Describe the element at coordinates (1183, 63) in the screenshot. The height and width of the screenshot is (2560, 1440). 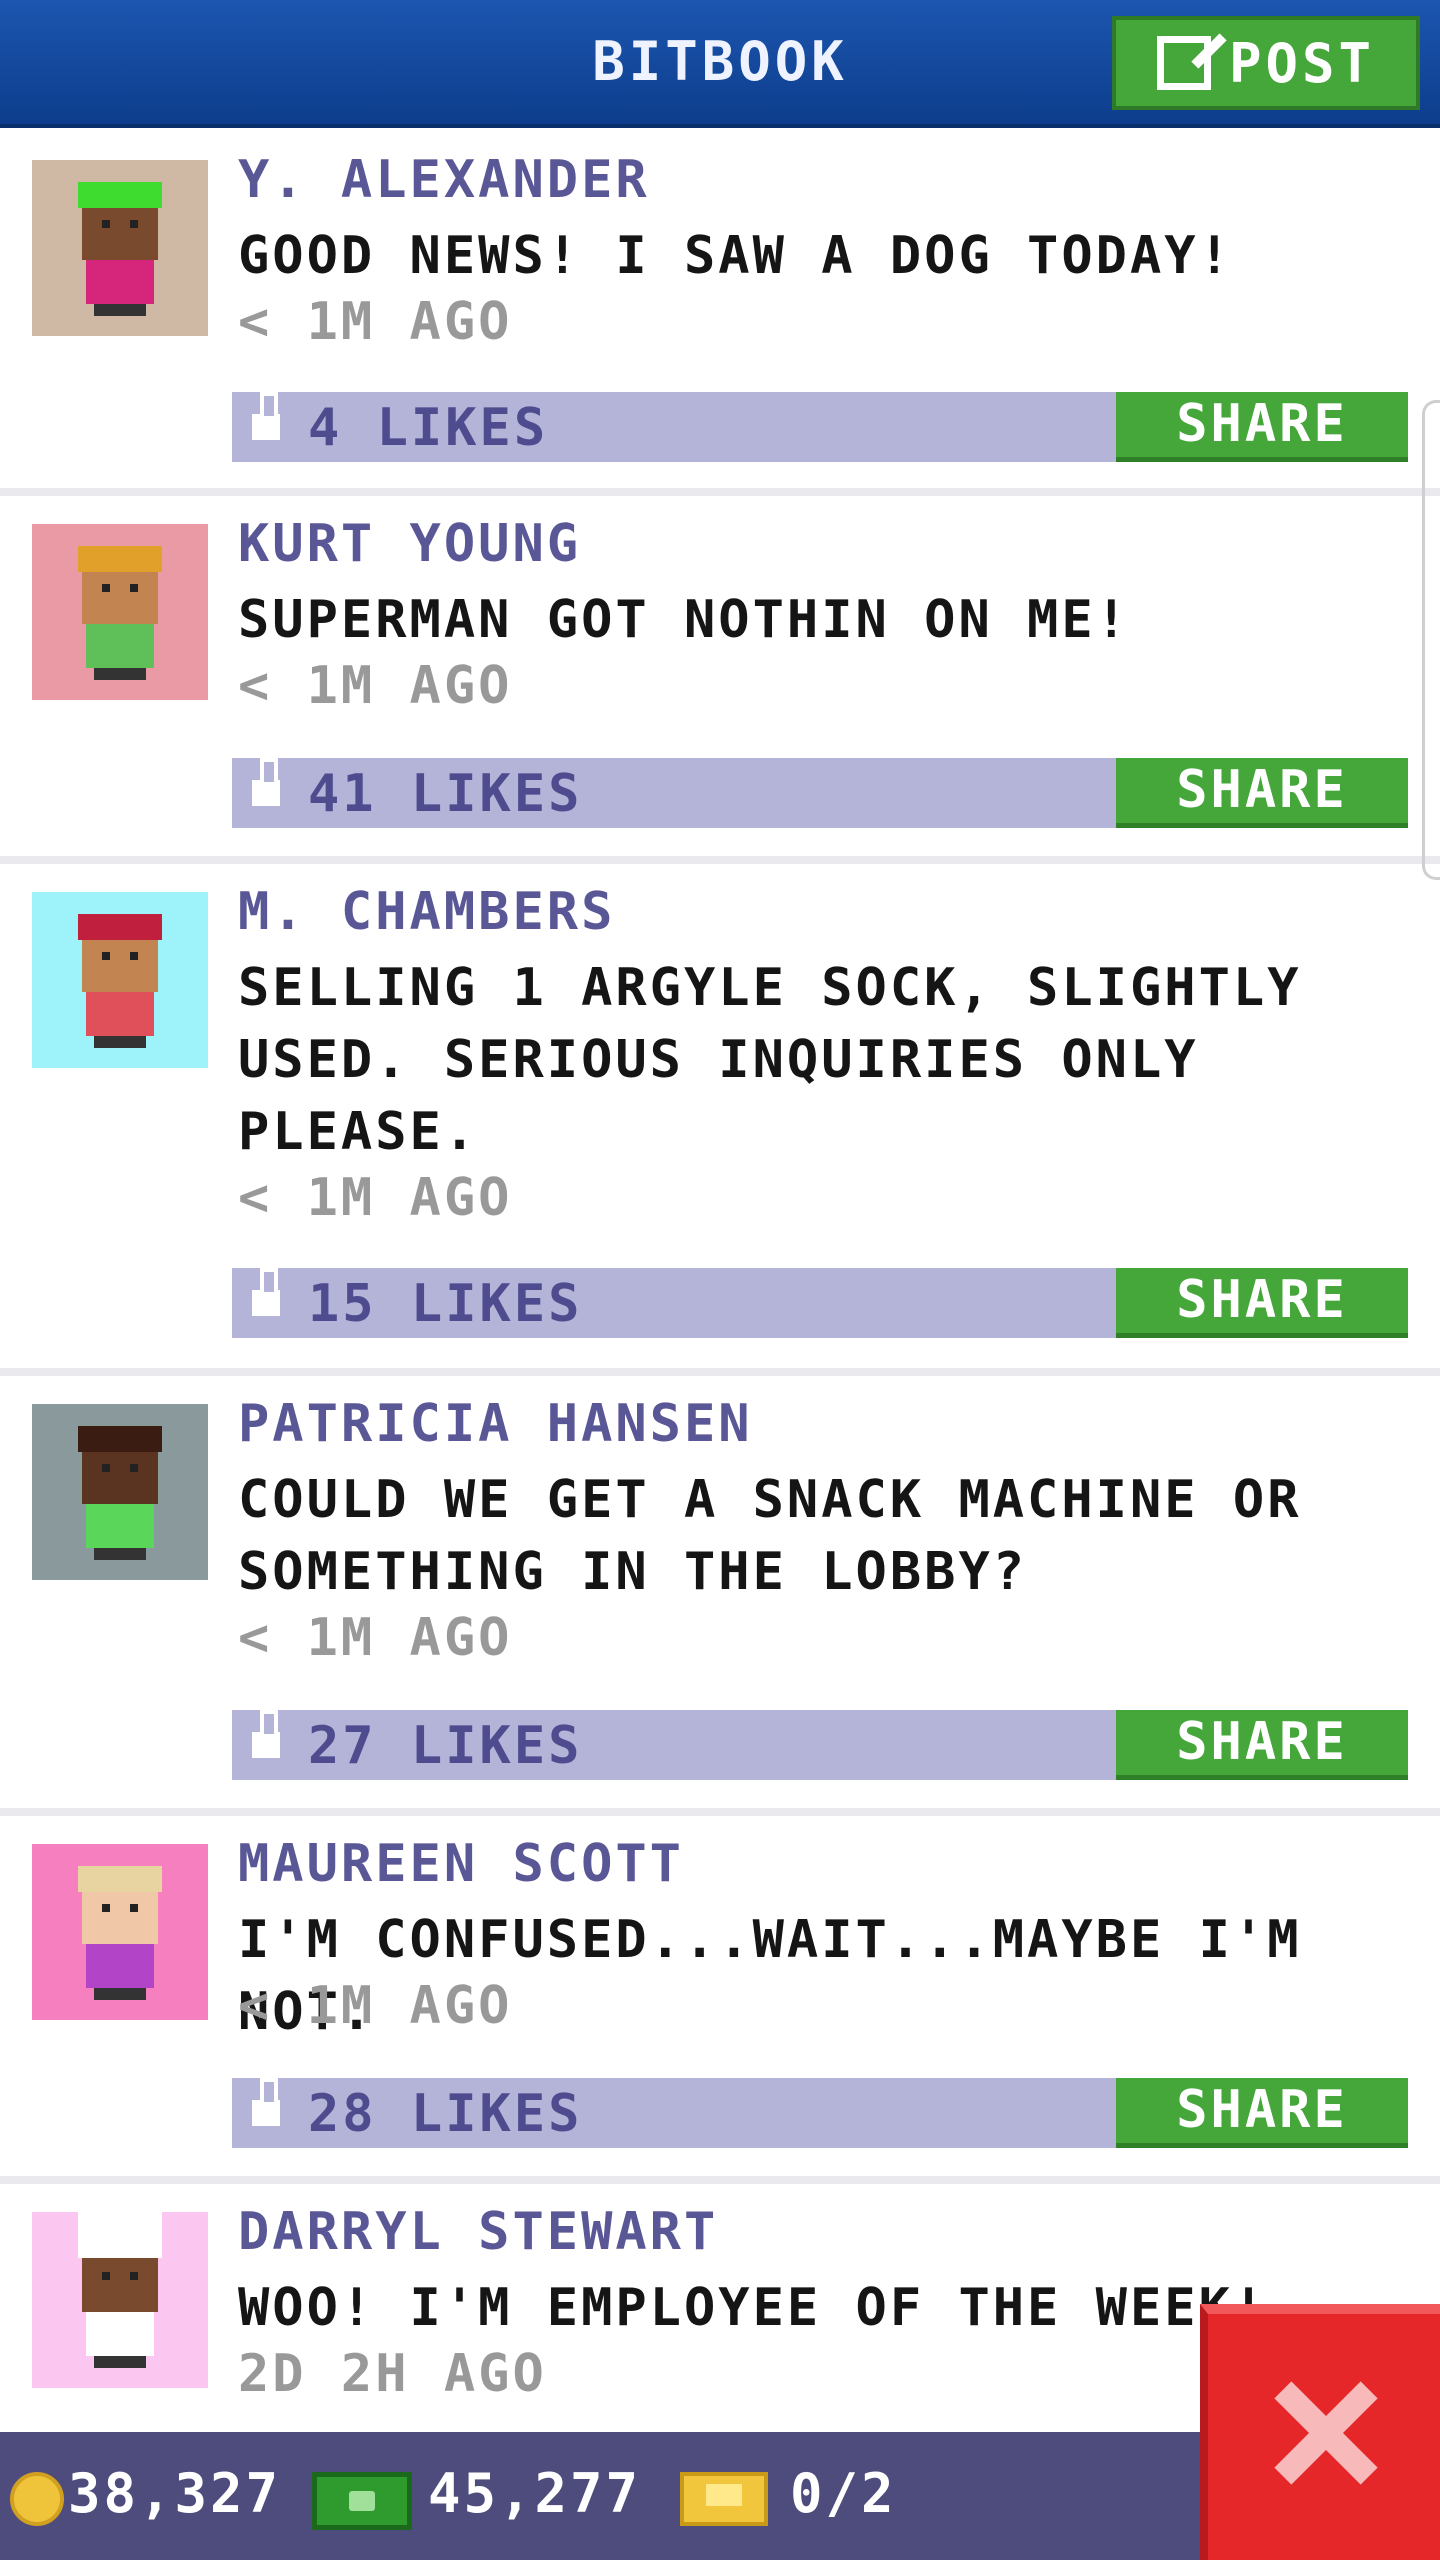
I see `edit-icon` at that location.